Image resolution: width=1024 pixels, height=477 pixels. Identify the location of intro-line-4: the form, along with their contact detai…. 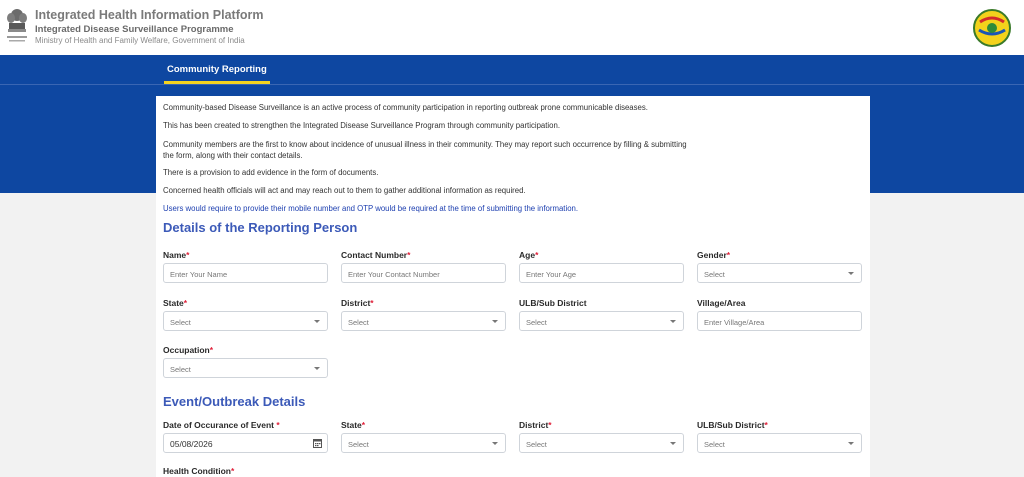
(233, 155).